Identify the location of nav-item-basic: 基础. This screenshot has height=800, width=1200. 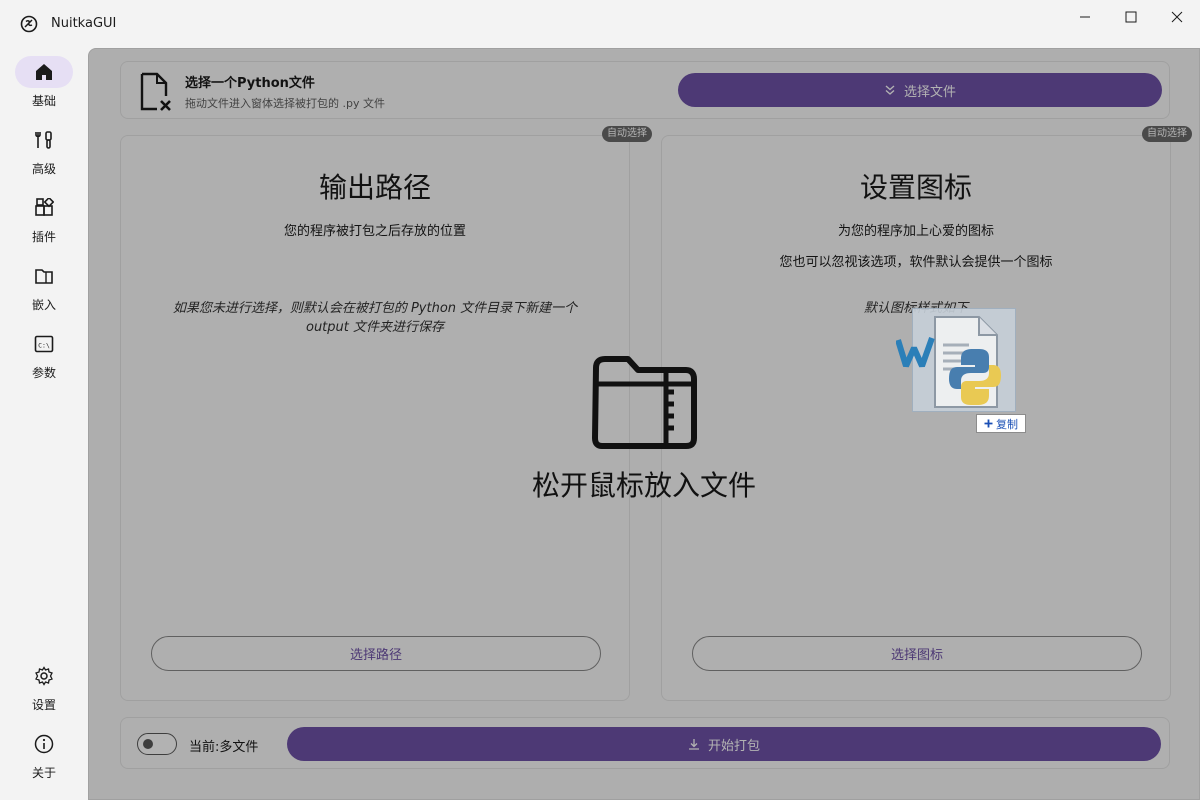
(44, 85).